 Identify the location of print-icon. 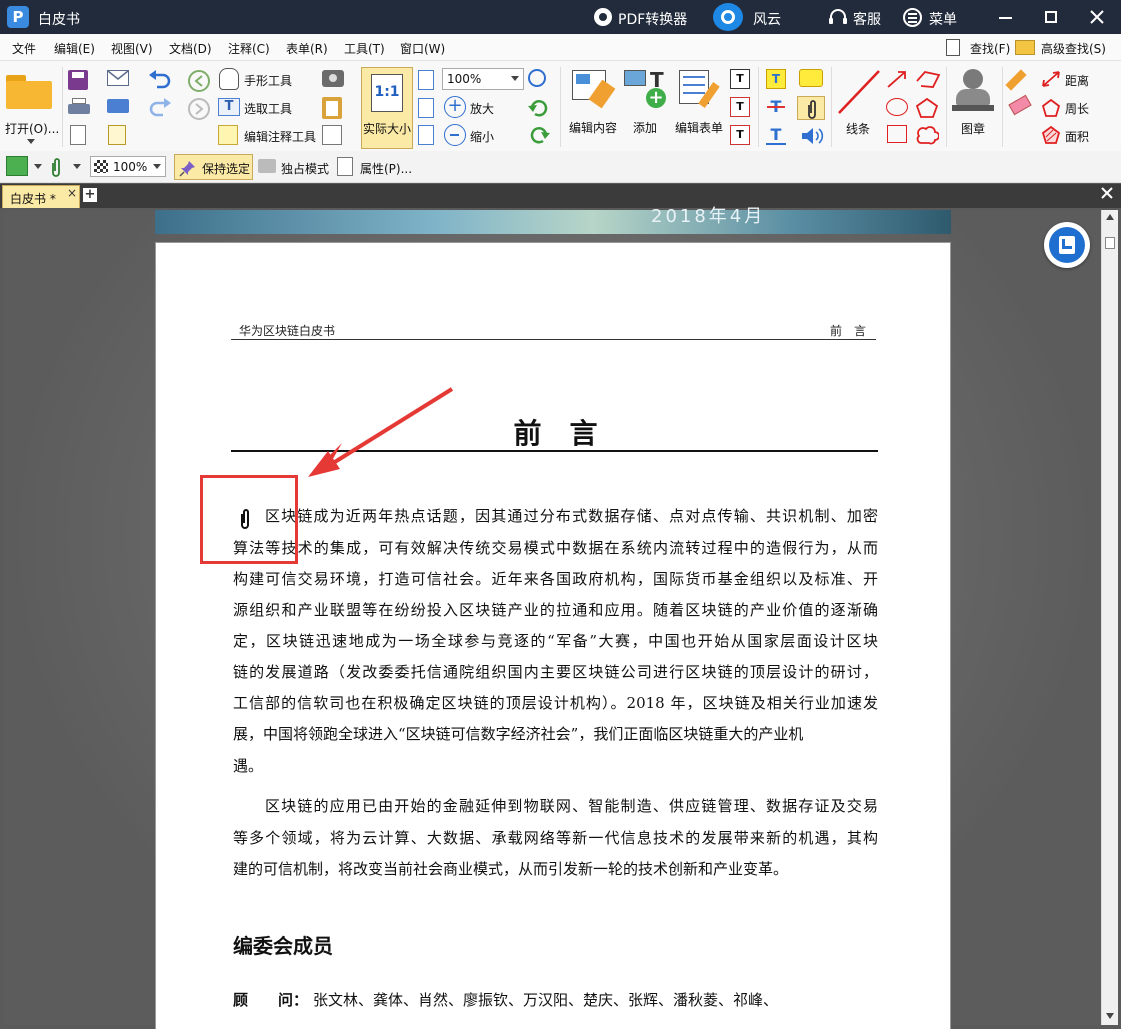
(79, 107).